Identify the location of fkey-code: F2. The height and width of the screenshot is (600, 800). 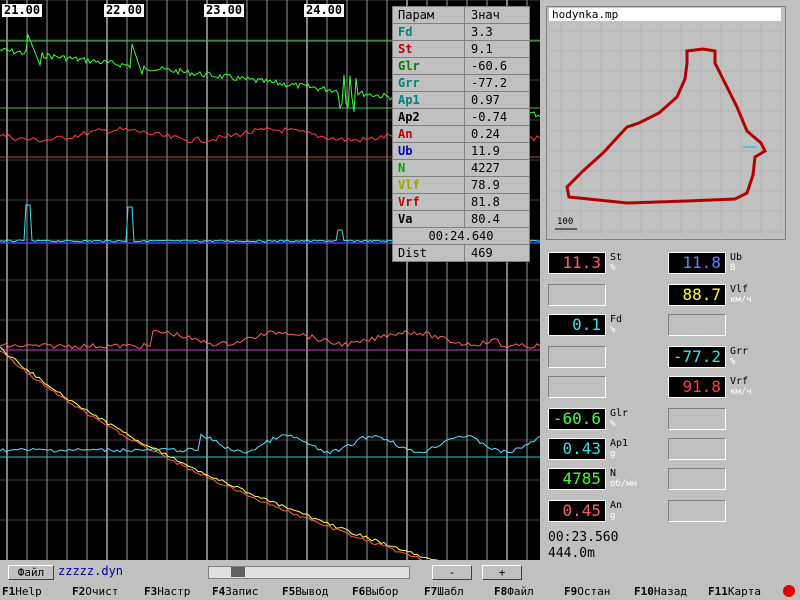
(79, 591).